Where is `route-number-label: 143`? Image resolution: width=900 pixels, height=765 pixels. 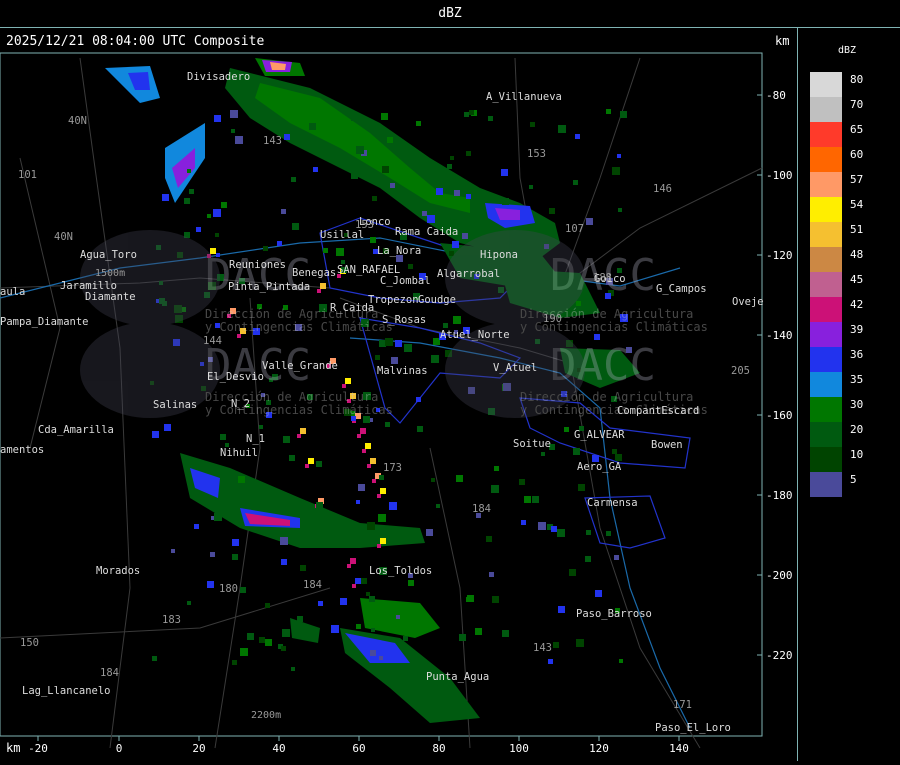 route-number-label: 143 is located at coordinates (542, 648).